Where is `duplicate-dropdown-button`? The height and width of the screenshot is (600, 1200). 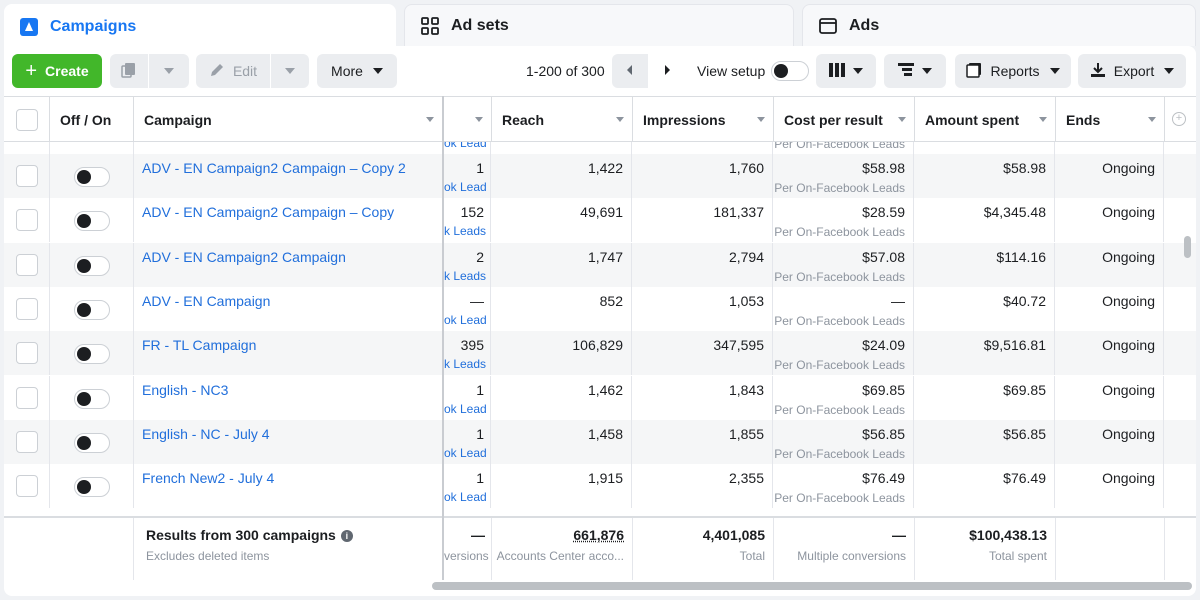 duplicate-dropdown-button is located at coordinates (169, 71).